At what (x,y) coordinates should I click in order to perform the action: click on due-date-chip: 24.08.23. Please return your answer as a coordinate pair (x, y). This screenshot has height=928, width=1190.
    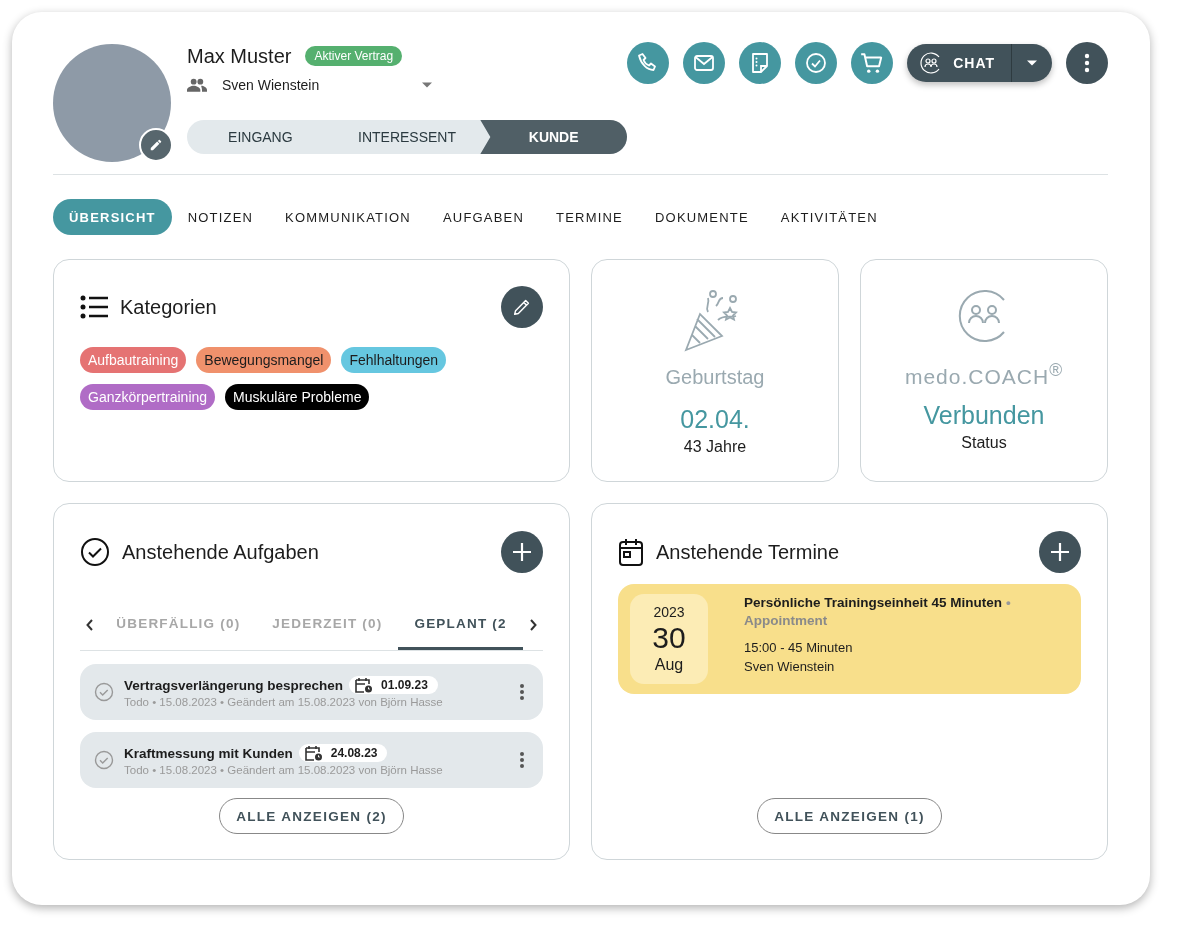
    Looking at the image, I should click on (343, 753).